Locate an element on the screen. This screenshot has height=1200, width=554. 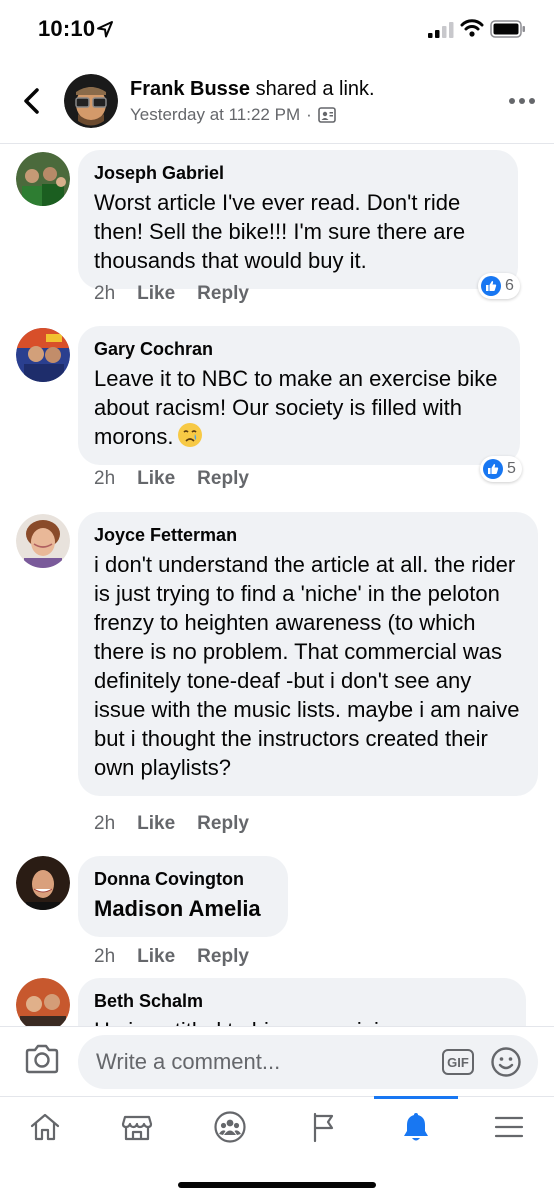
more-options-icon is located at coordinates (522, 101).